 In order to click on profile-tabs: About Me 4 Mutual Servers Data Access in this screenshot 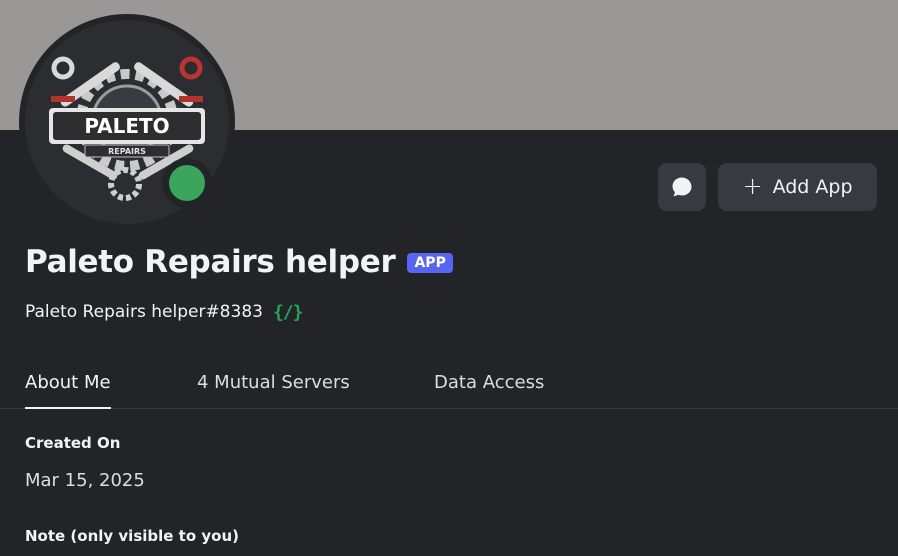, I will do `click(449, 385)`.